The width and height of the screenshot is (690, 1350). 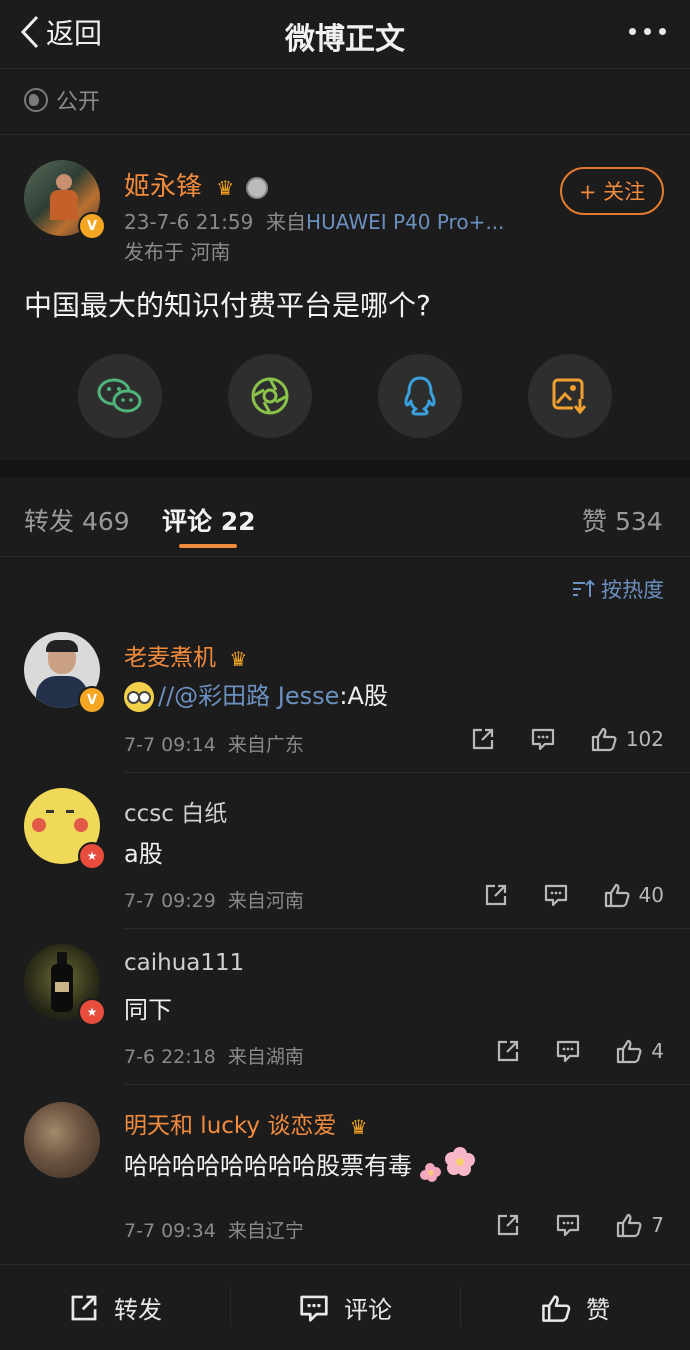 I want to click on like-button: 赞, so click(x=575, y=1307).